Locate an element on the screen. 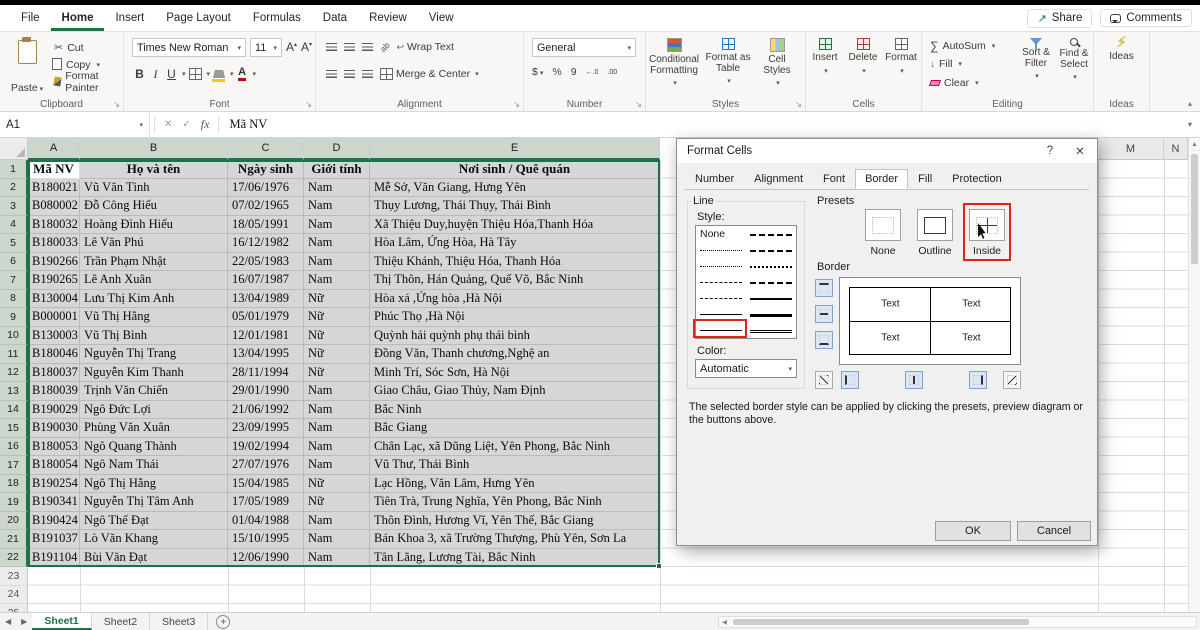  cell: B180054 is located at coordinates (54, 465).